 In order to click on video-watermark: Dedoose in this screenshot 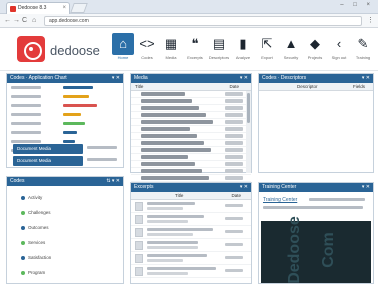, I will do `click(294, 250)`.